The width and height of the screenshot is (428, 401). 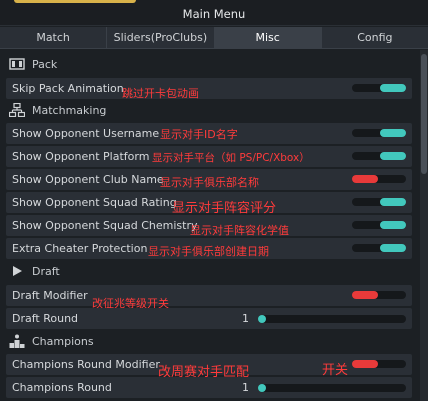 I want to click on window-title: Main Menu, so click(x=214, y=14).